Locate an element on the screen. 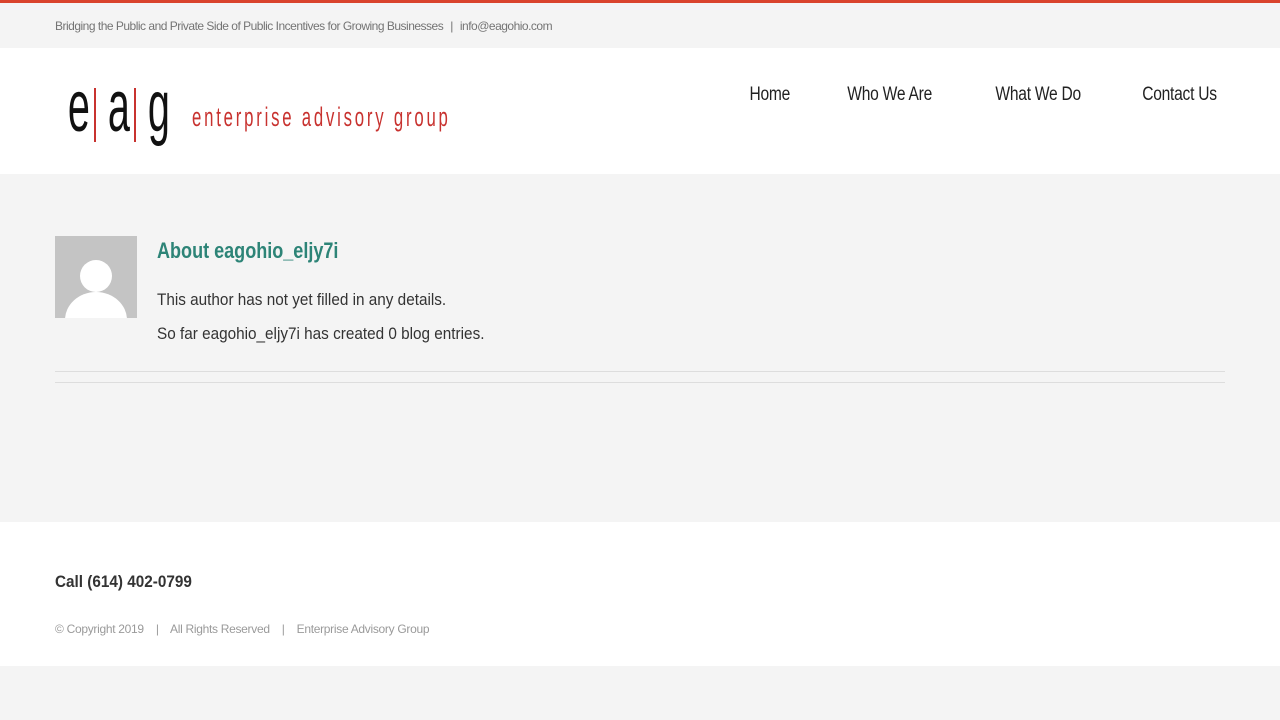 The image size is (1280, 720). email-link: info@eagohio.com is located at coordinates (506, 26).